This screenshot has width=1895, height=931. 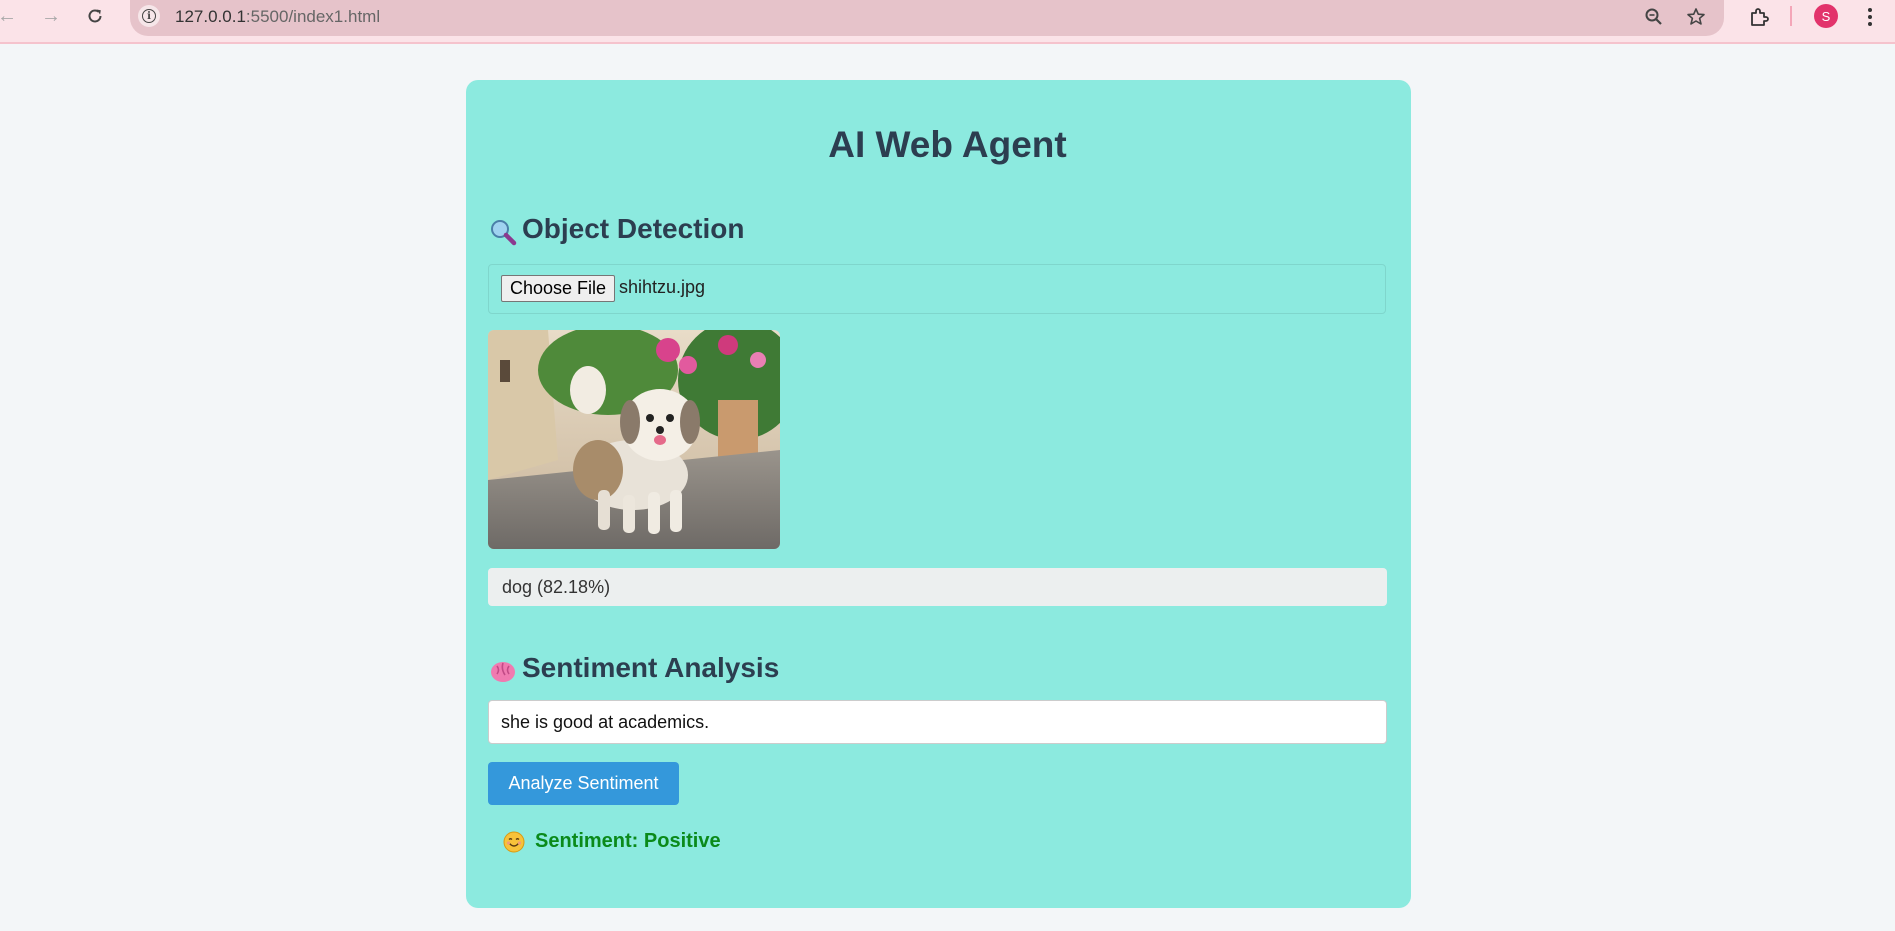 What do you see at coordinates (628, 841) in the screenshot?
I see `sentiment-result-text: Sentiment: Positive` at bounding box center [628, 841].